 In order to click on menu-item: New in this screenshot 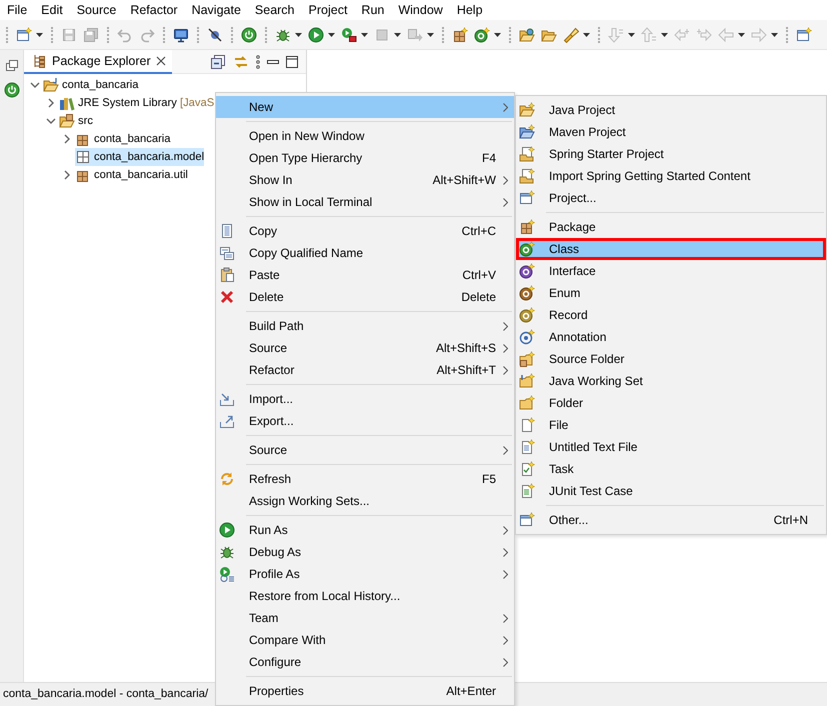, I will do `click(365, 107)`.